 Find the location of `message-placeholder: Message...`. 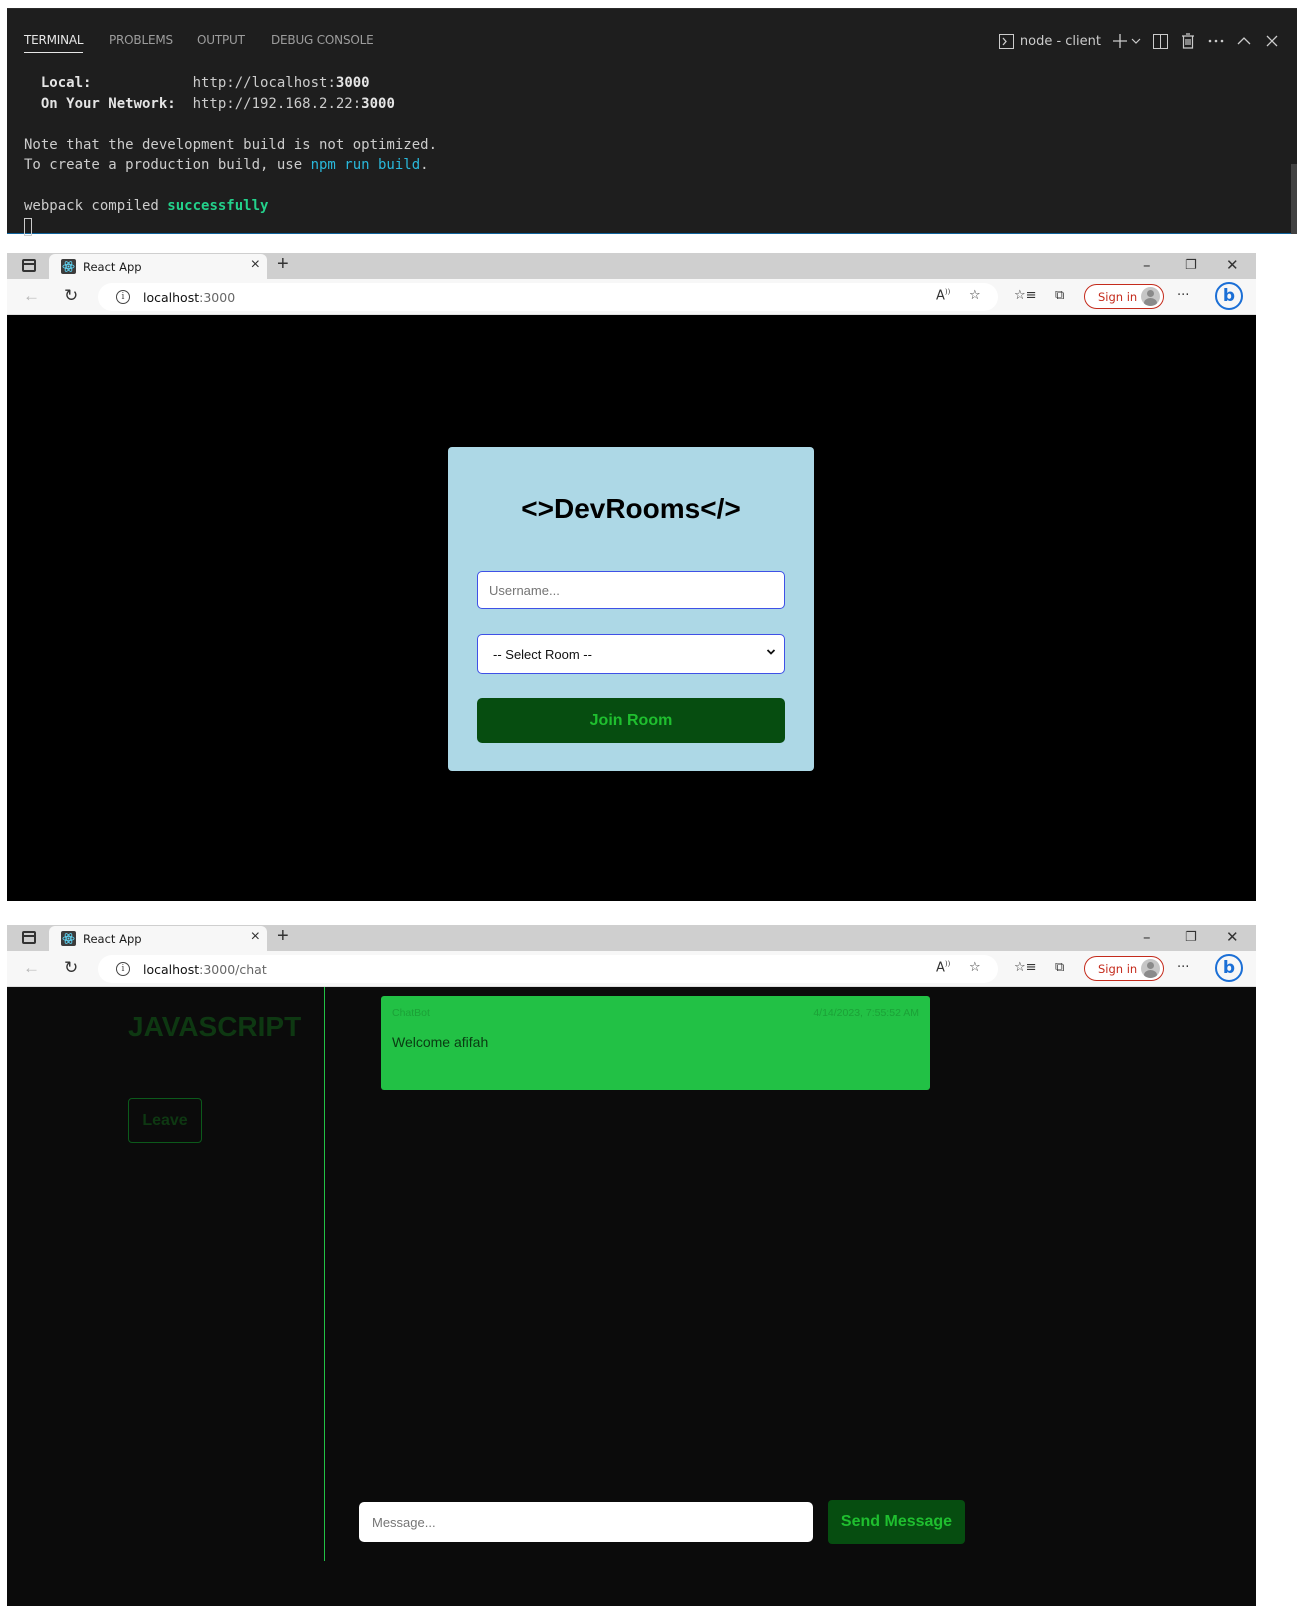

message-placeholder: Message... is located at coordinates (404, 1522).